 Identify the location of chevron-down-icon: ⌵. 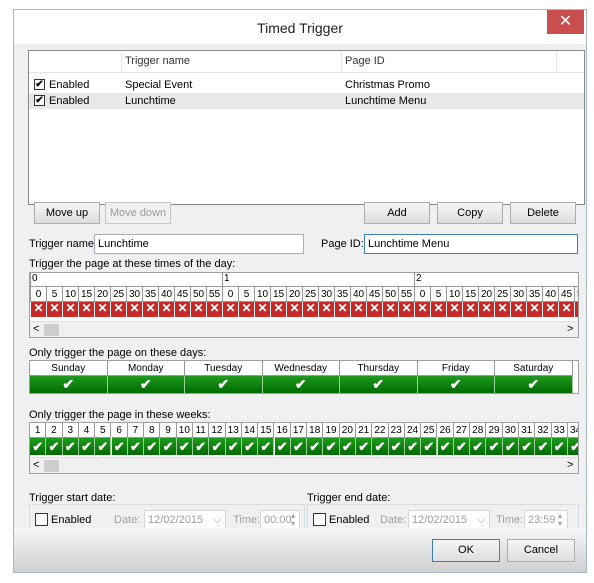
(481, 520).